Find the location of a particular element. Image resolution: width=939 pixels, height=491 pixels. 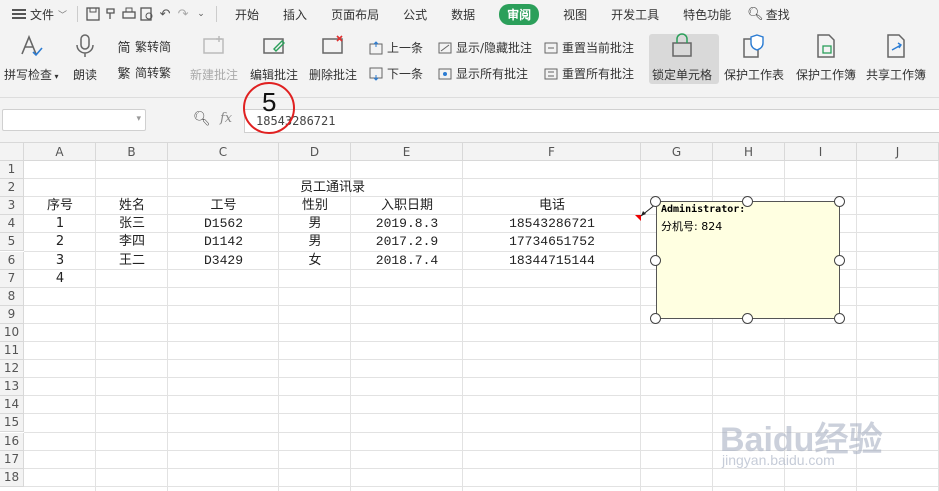

show-hide-comment-button: 显示/隐藏批注 is located at coordinates (484, 47).